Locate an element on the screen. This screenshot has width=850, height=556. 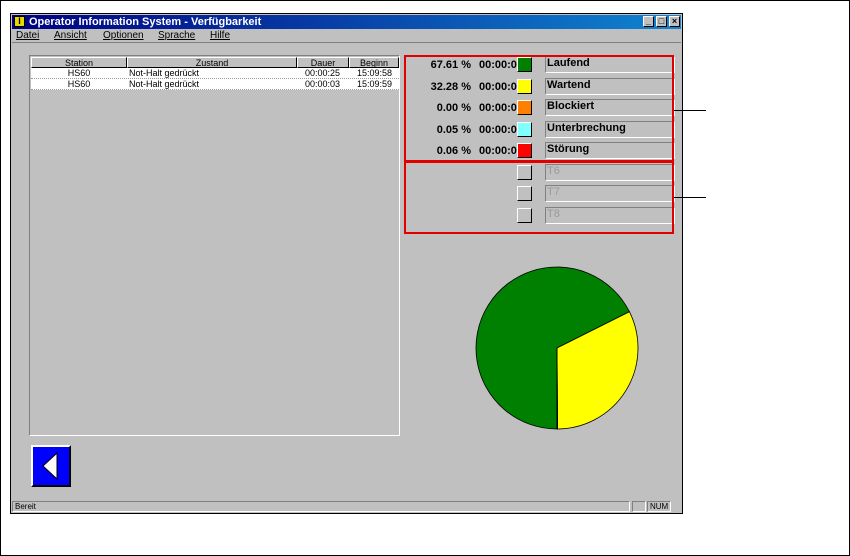
table-header: Station Zustand Dauer Beginn is located at coordinates (215, 62).